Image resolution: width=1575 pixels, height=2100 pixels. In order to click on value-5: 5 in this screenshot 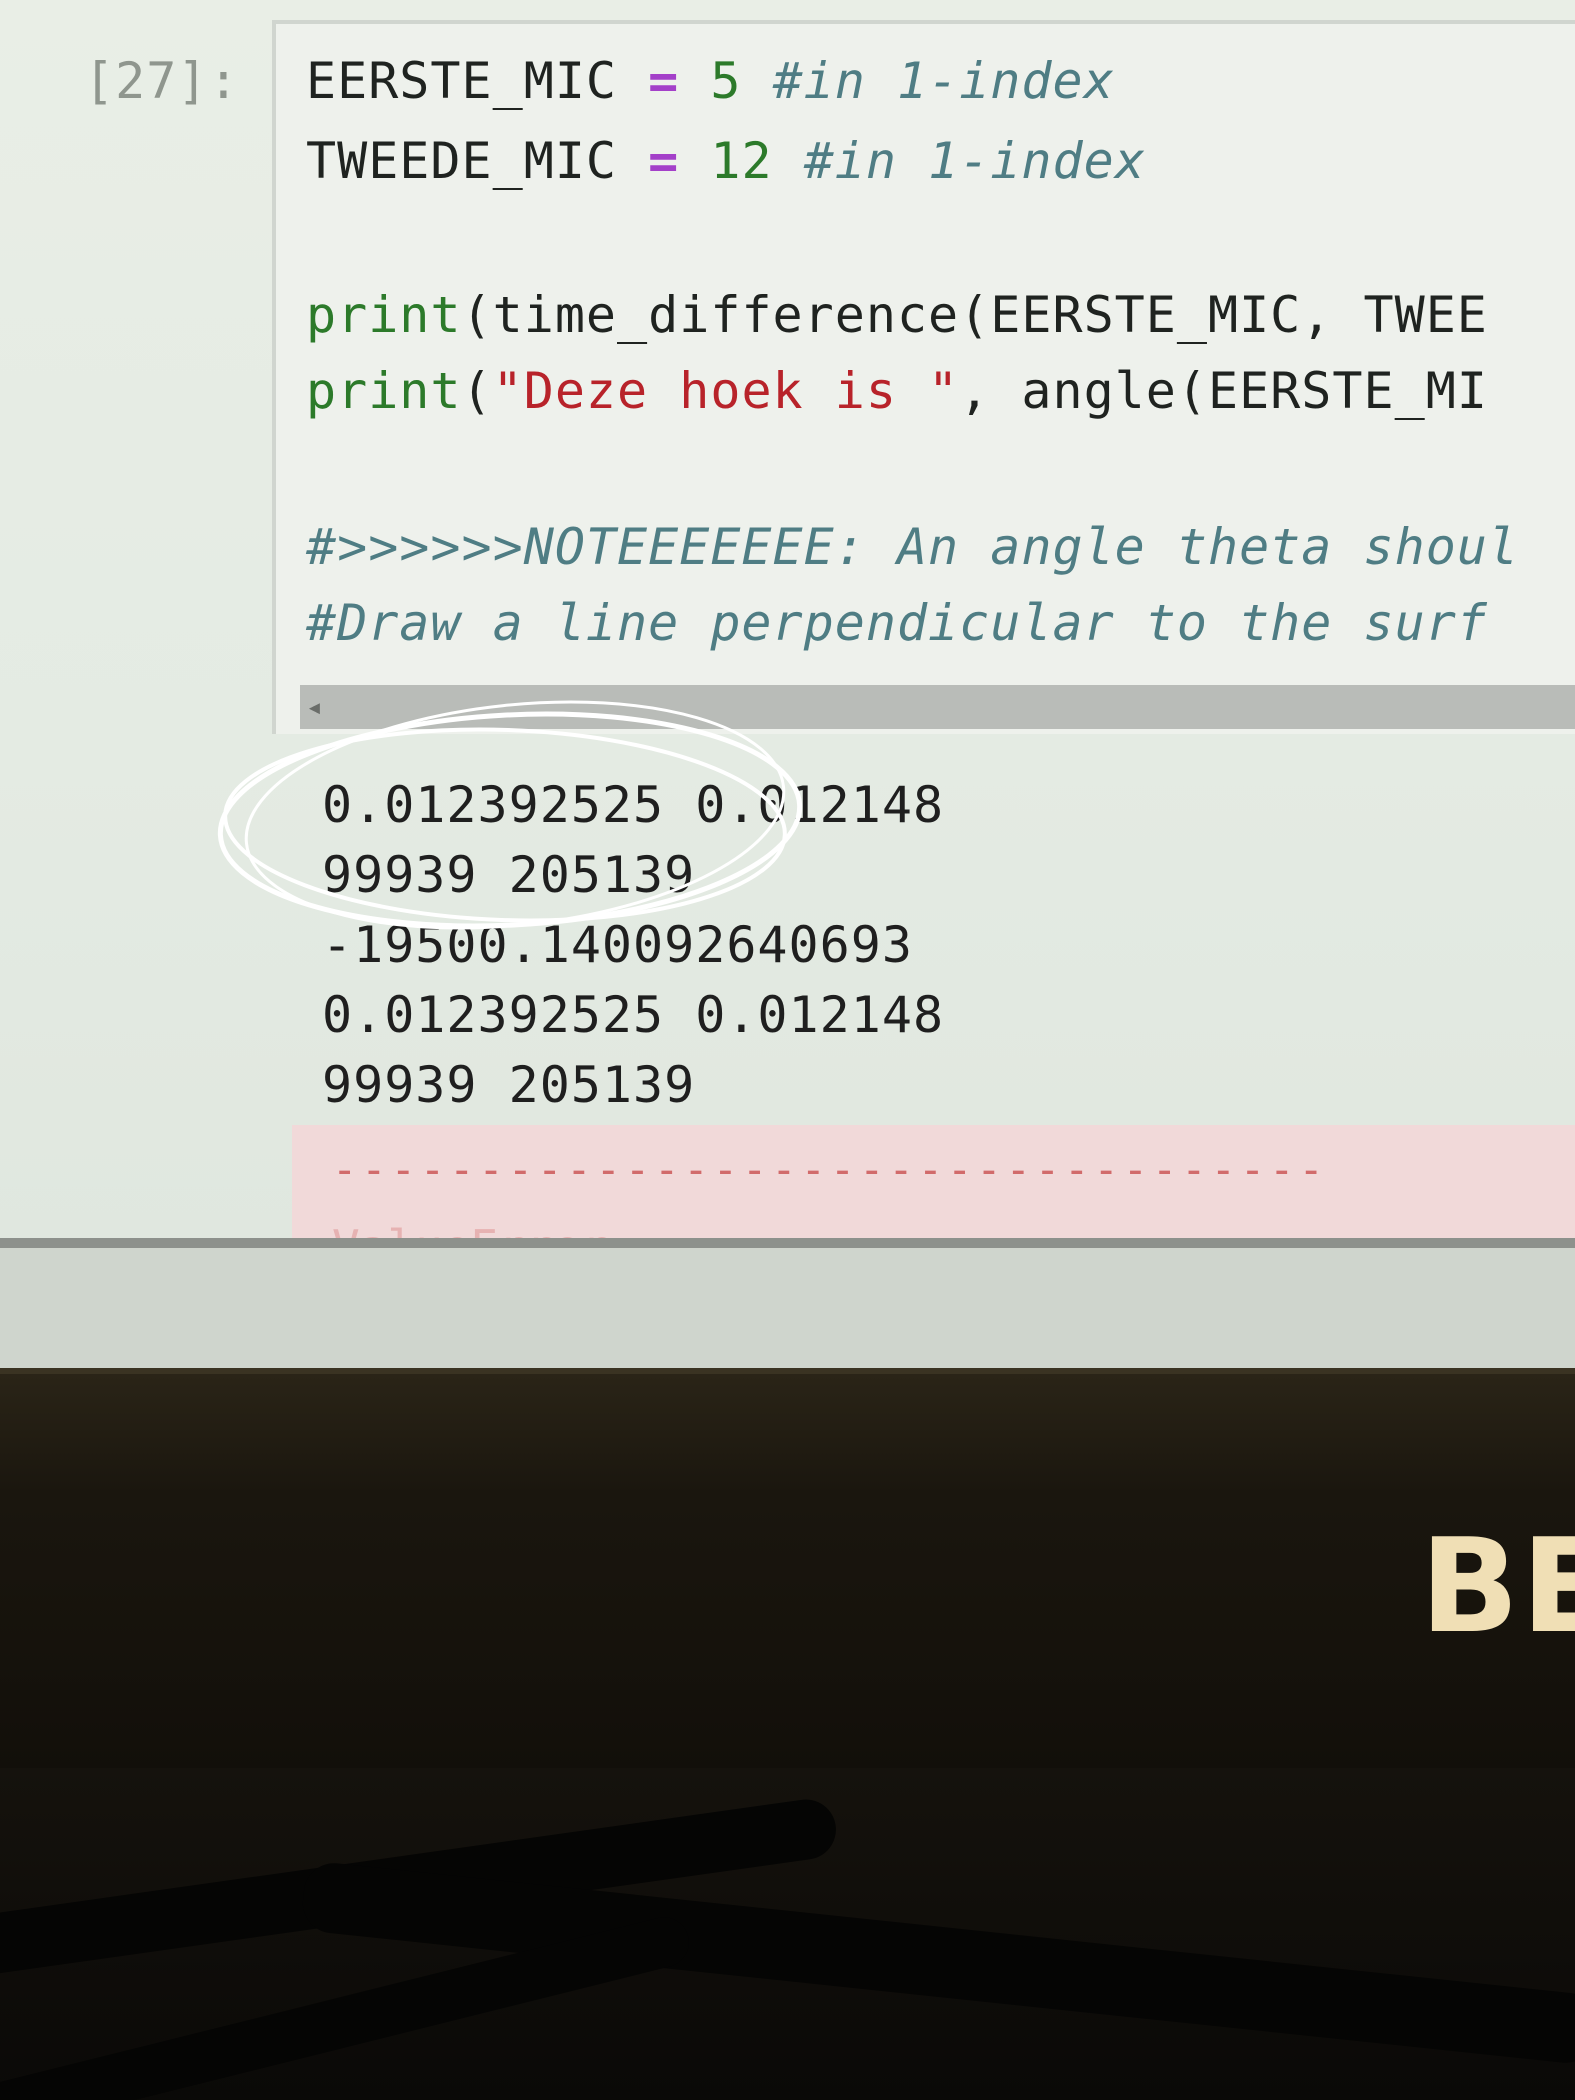, I will do `click(726, 81)`.